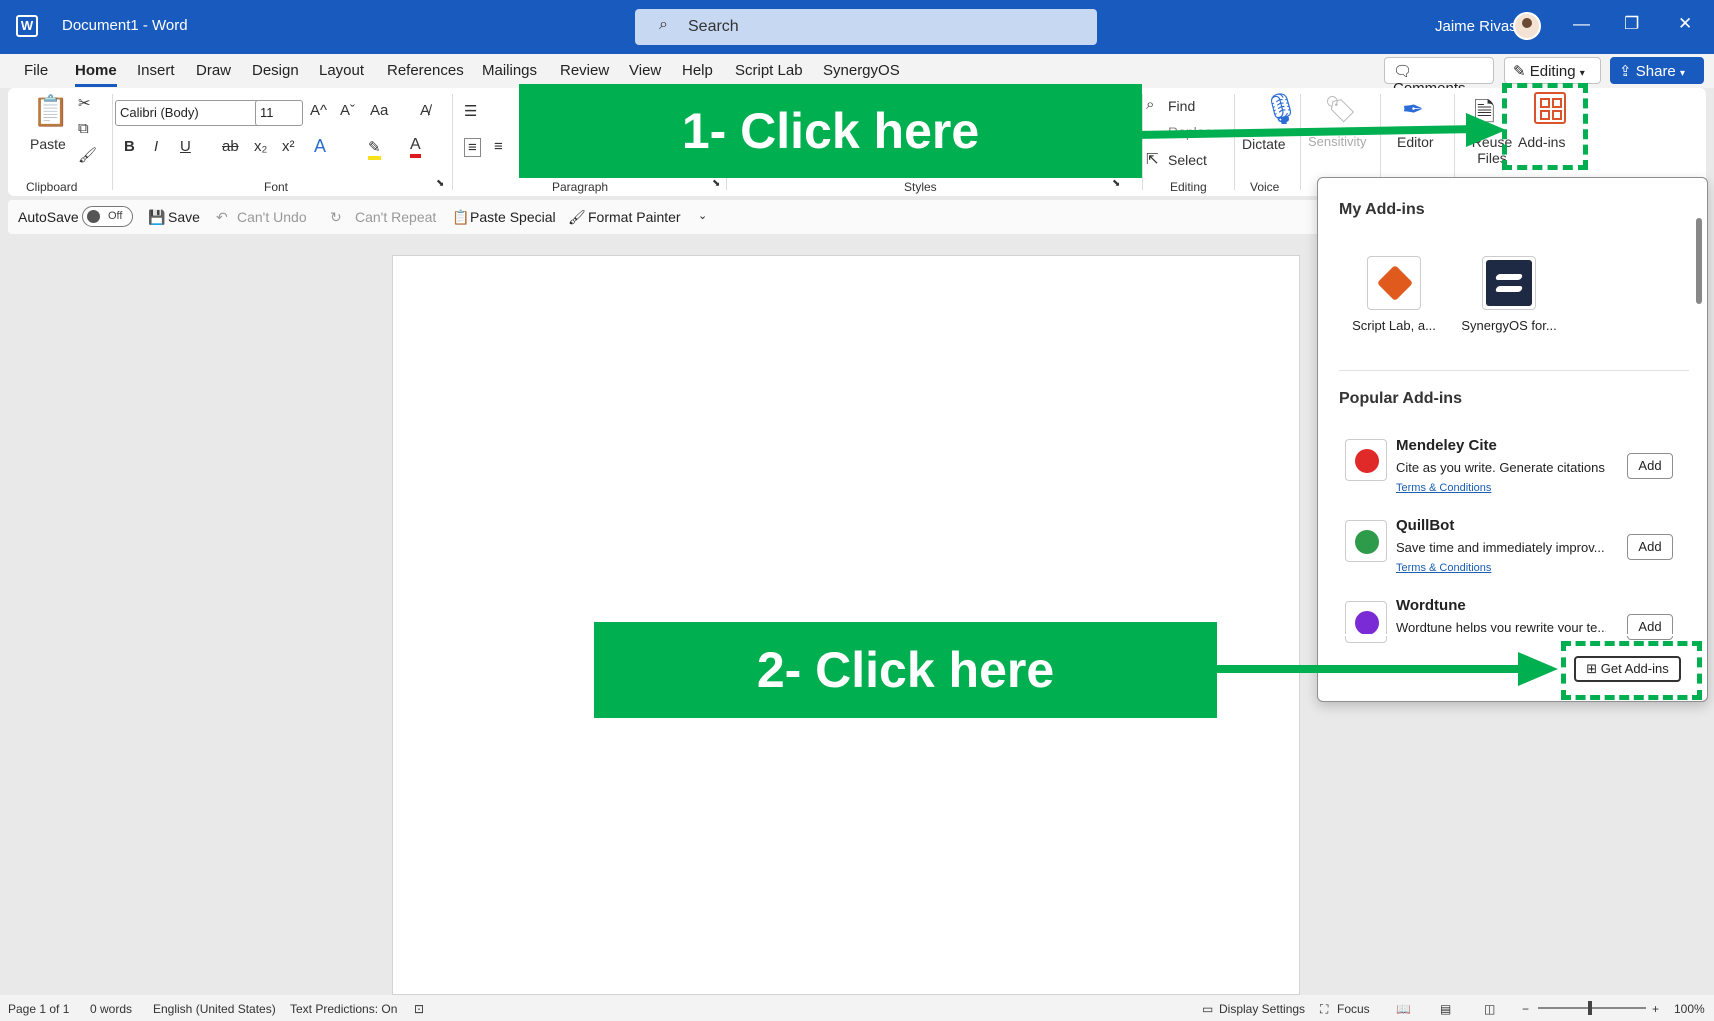  What do you see at coordinates (702, 215) in the screenshot?
I see `customize-qat-icon: ⌄` at bounding box center [702, 215].